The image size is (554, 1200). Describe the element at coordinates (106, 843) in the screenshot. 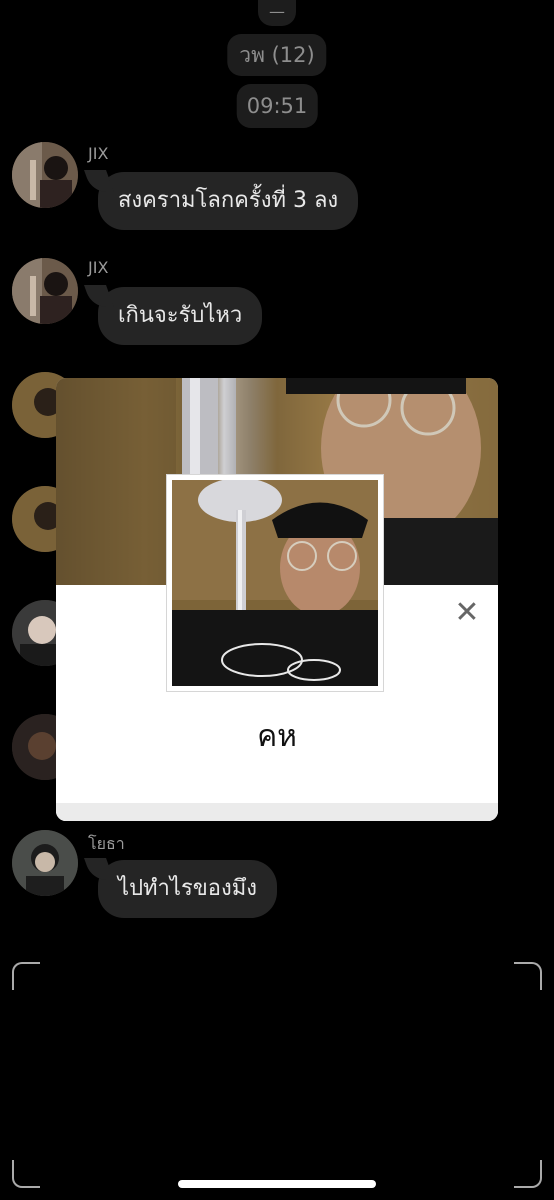

I see `sender-name: โยธา` at that location.